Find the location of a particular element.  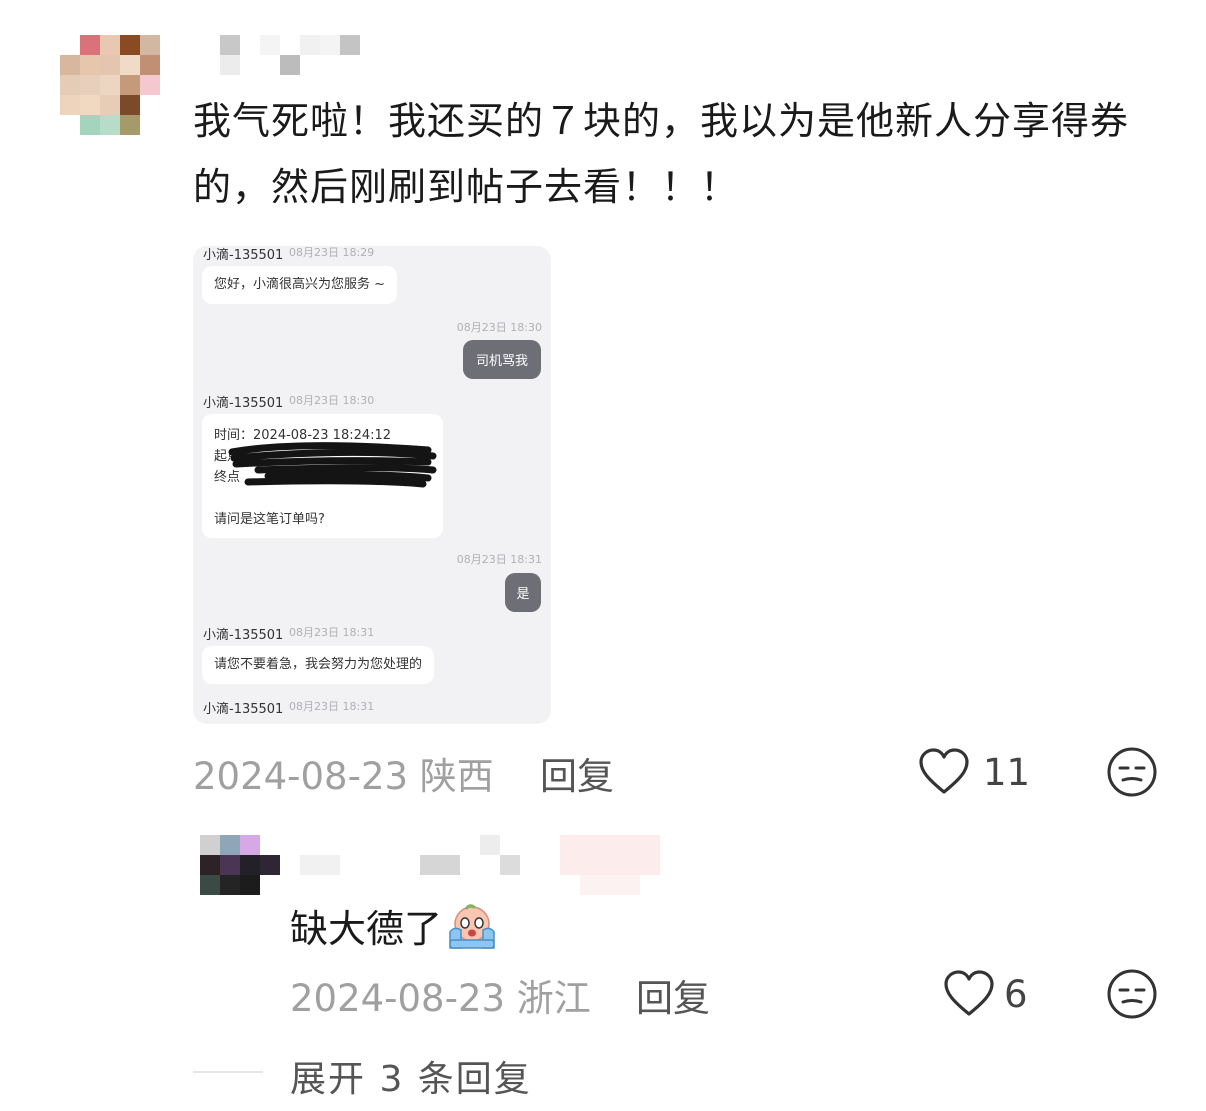

chat-bubble-agent: 请您不要着急，我会努力为您处理的 is located at coordinates (318, 665).